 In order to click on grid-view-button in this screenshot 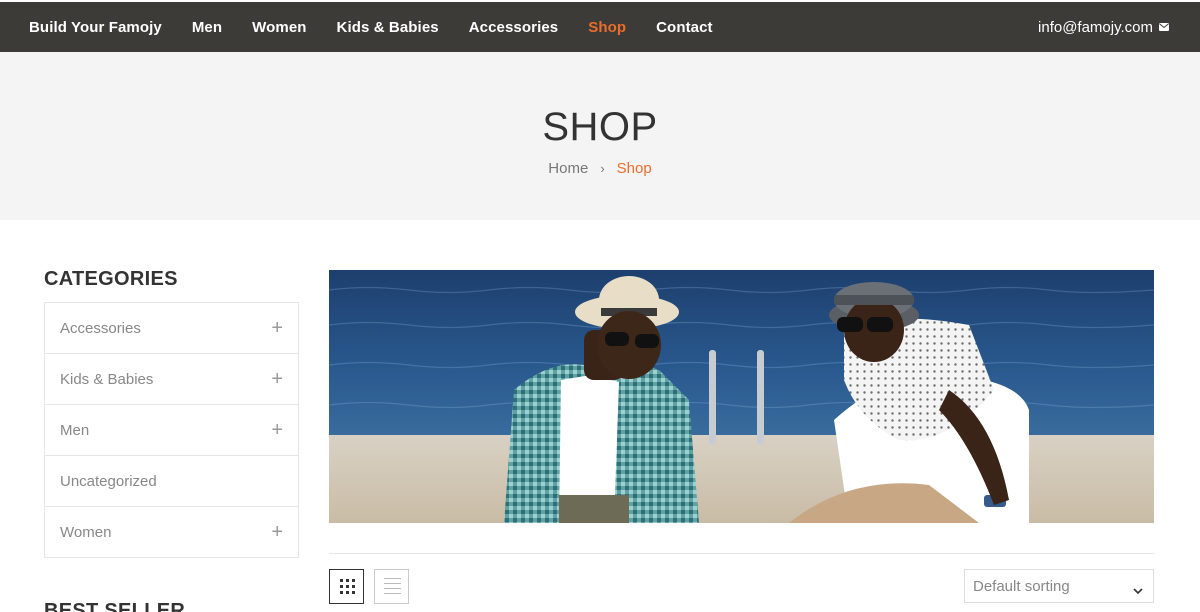, I will do `click(346, 586)`.